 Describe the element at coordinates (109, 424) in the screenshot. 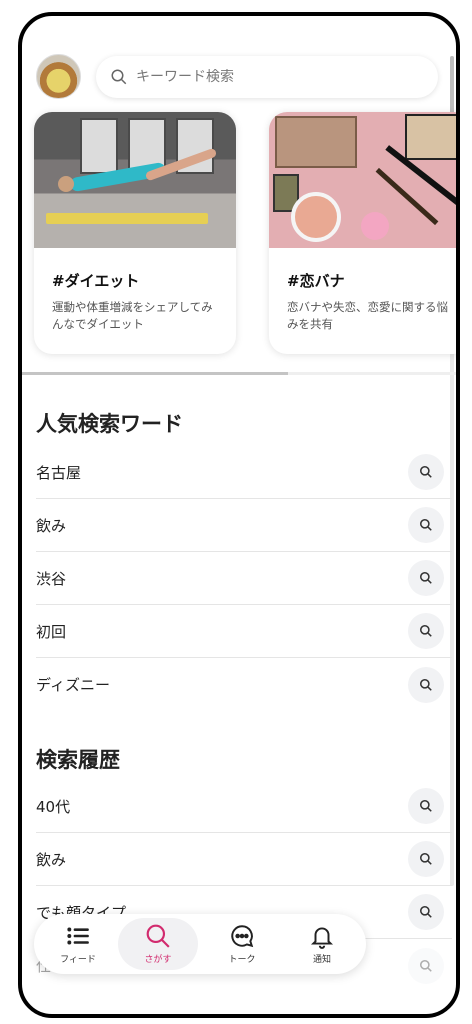

I see `popular-heading: 人気検索ワード` at that location.